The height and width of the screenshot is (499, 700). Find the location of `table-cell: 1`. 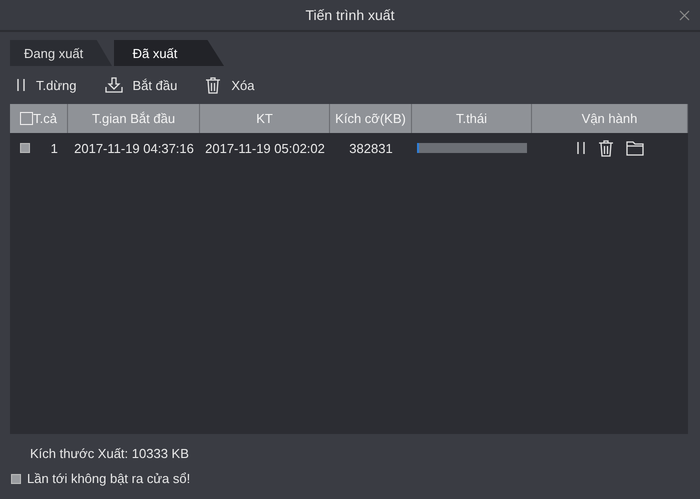

table-cell: 1 is located at coordinates (54, 148).